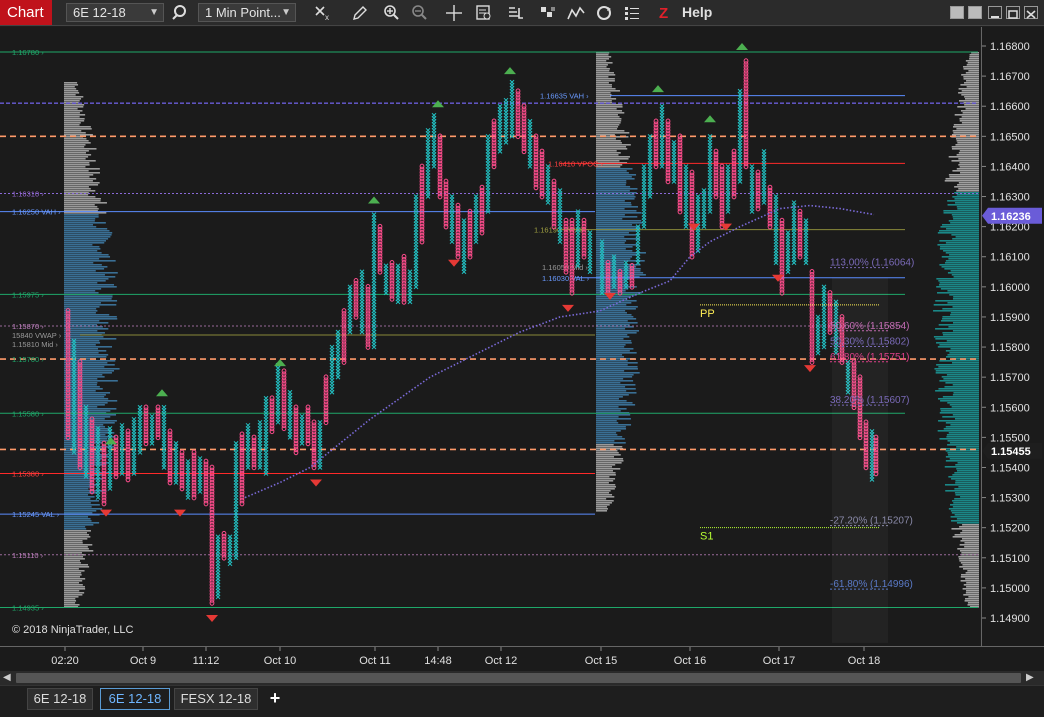  I want to click on pnf-o-column, so click(392, 280).